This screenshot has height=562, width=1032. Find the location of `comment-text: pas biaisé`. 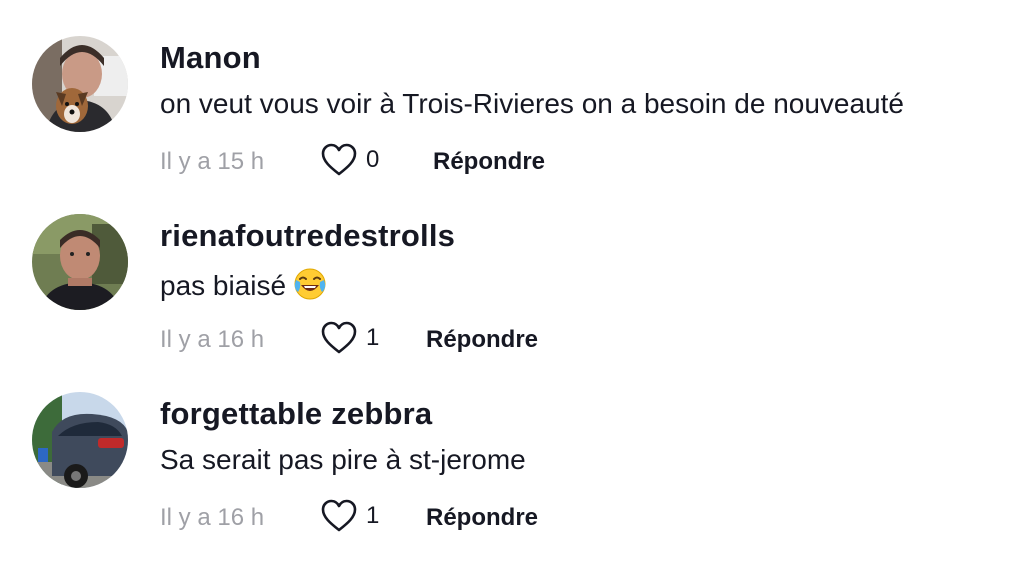

comment-text: pas biaisé is located at coordinates (244, 284).